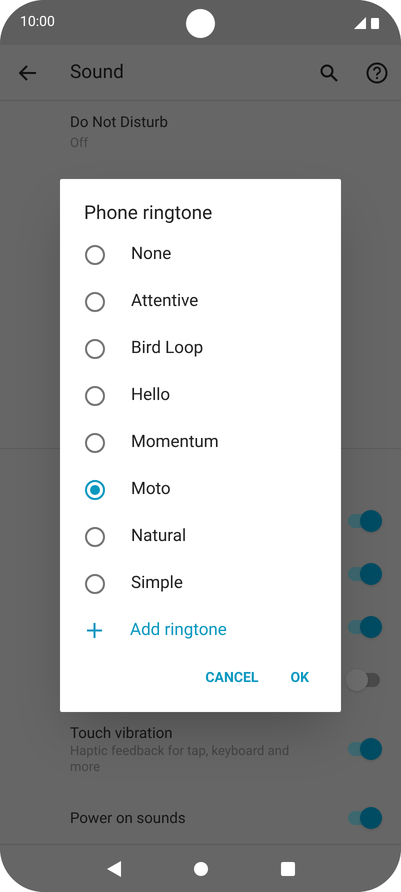  What do you see at coordinates (200, 536) in the screenshot?
I see `ringtone-option: Natural` at bounding box center [200, 536].